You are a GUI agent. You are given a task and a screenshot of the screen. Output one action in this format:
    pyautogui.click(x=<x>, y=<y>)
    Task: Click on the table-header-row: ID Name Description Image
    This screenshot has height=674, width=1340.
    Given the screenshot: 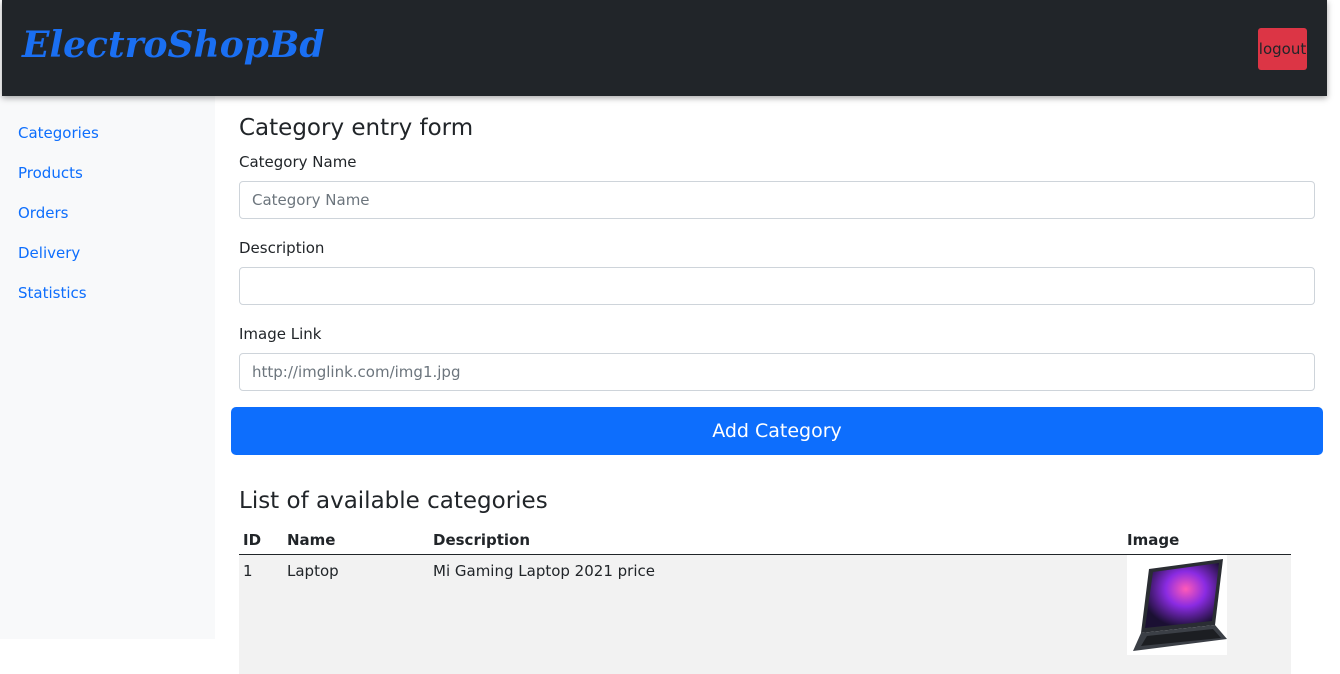 What is the action you would take?
    pyautogui.click(x=765, y=540)
    